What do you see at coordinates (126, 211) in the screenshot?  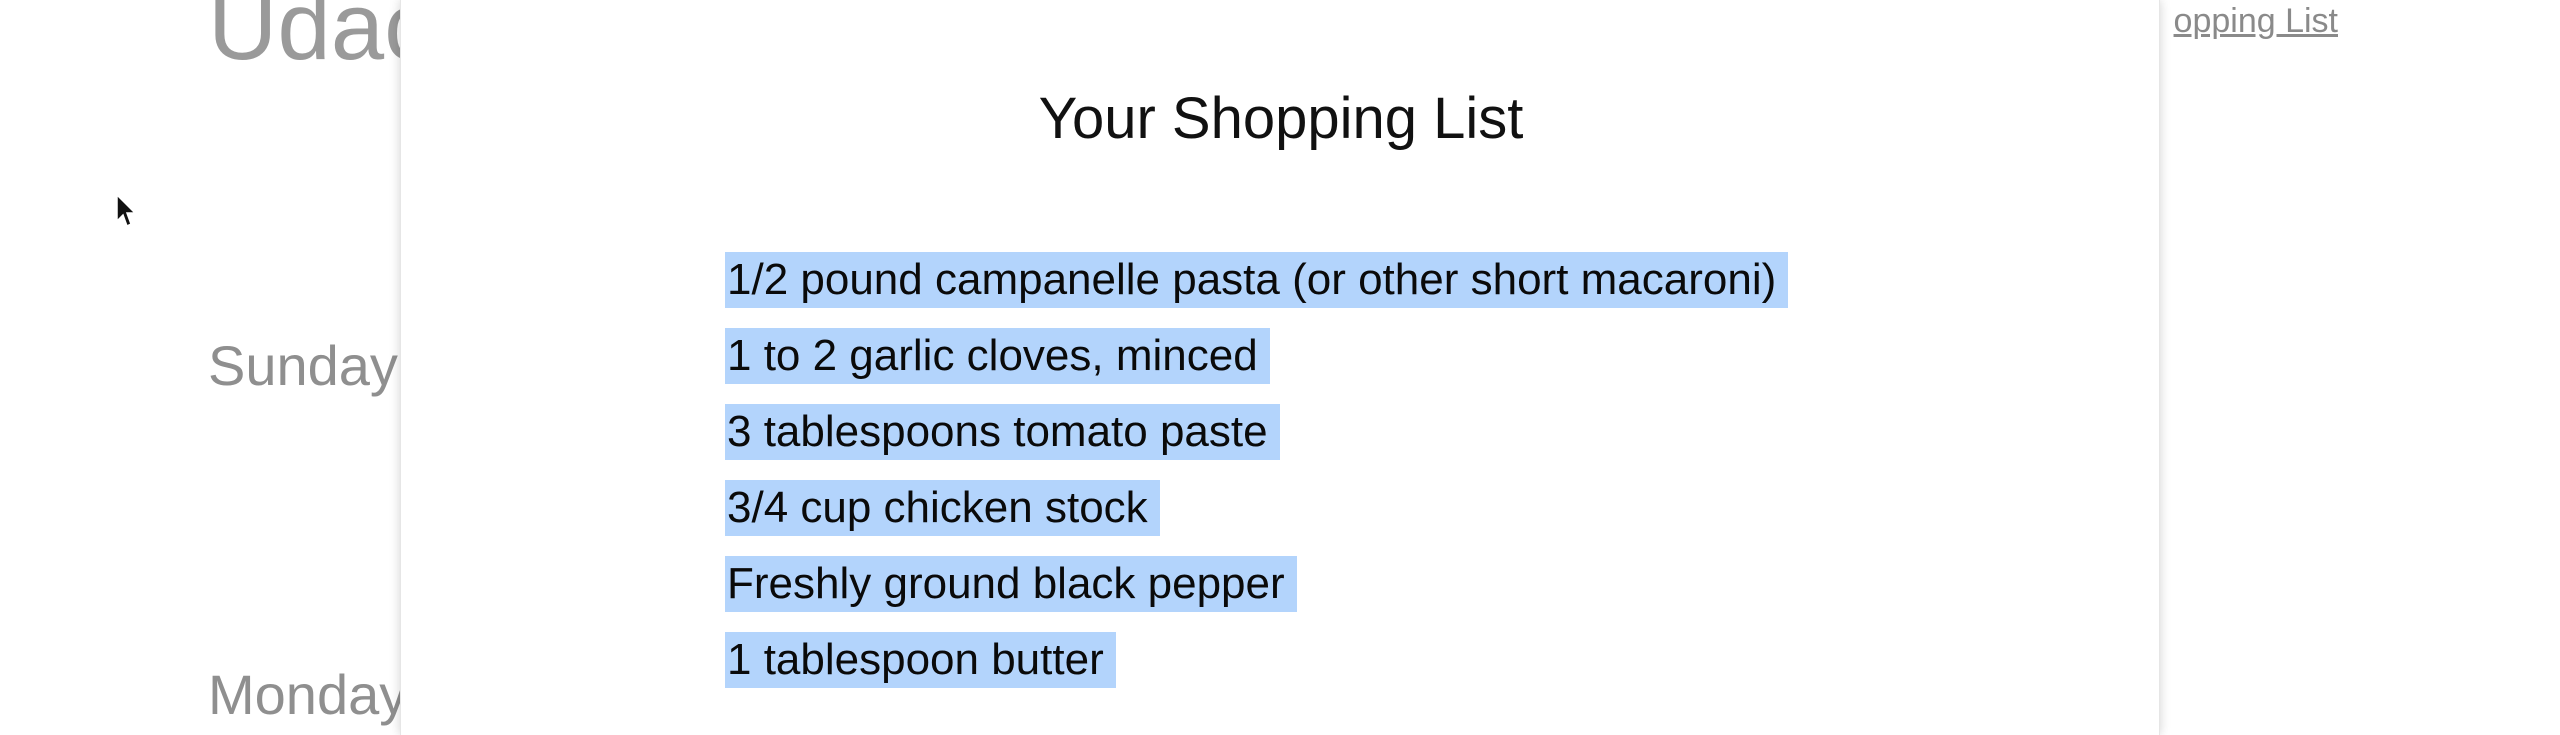 I see `arrow-cursor-icon` at bounding box center [126, 211].